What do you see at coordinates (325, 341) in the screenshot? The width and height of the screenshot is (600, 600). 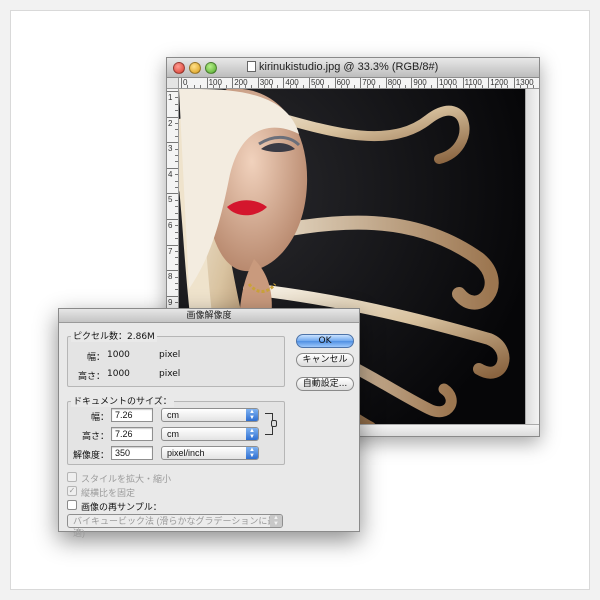 I see `ok-button: OK` at bounding box center [325, 341].